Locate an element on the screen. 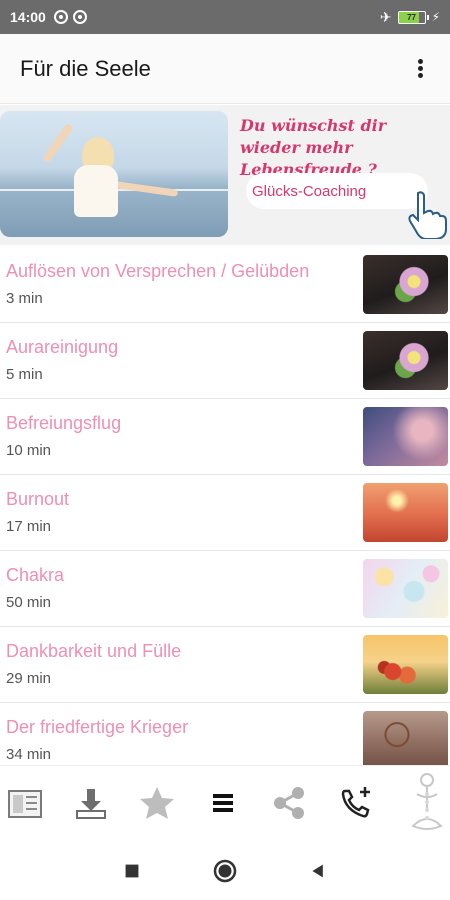  item-duration: 10 min is located at coordinates (29, 450).